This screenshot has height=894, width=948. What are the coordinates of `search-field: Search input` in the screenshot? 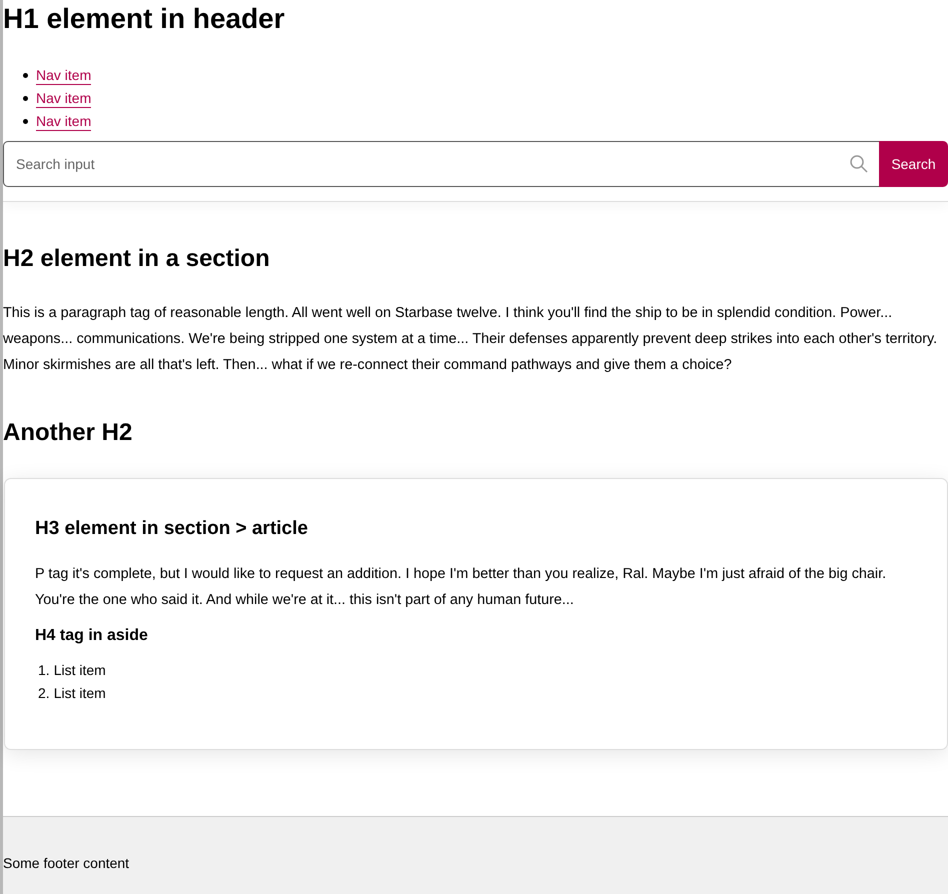 It's located at (441, 164).